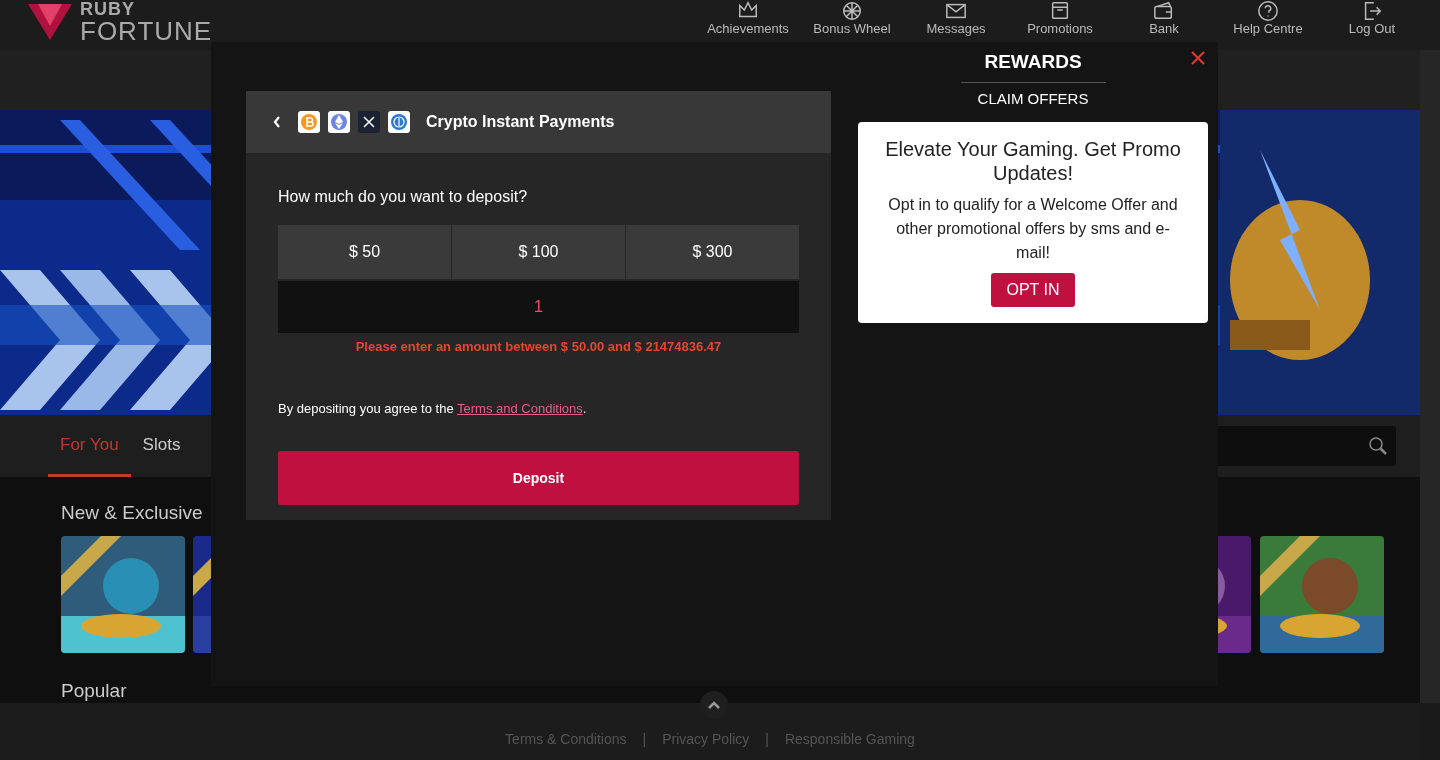 The width and height of the screenshot is (1440, 760). Describe the element at coordinates (1430, 376) in the screenshot. I see `scrollbar-track` at that location.